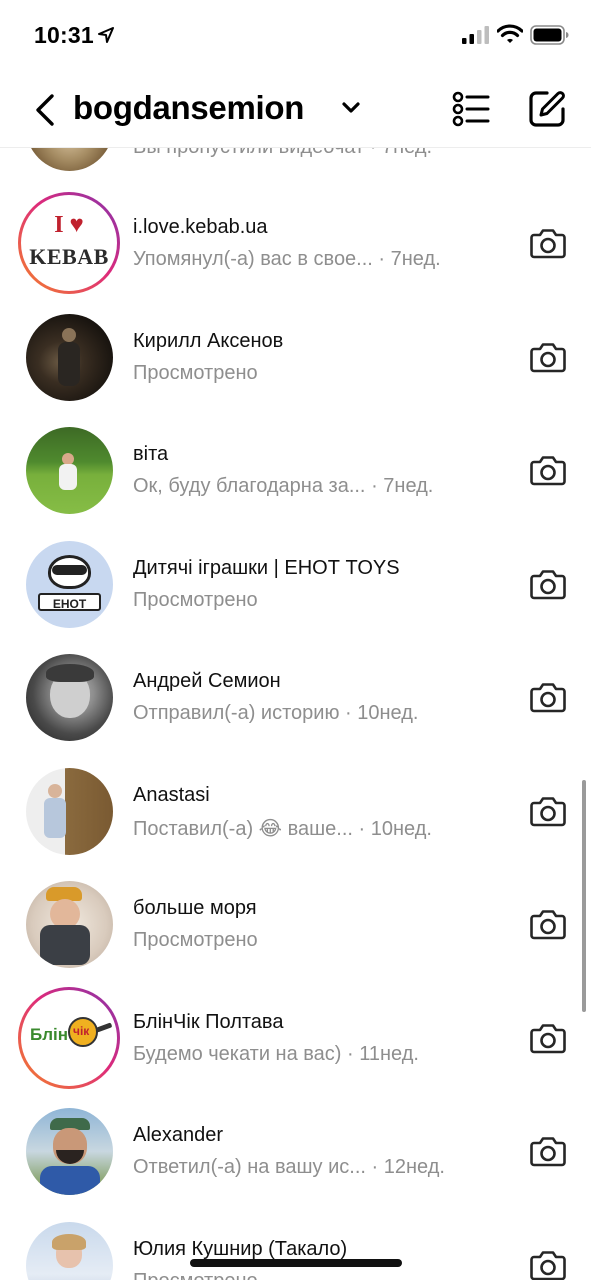  I want to click on thread-row-partial: Вы пропустили видеочат · 7нед., so click(295, 168).